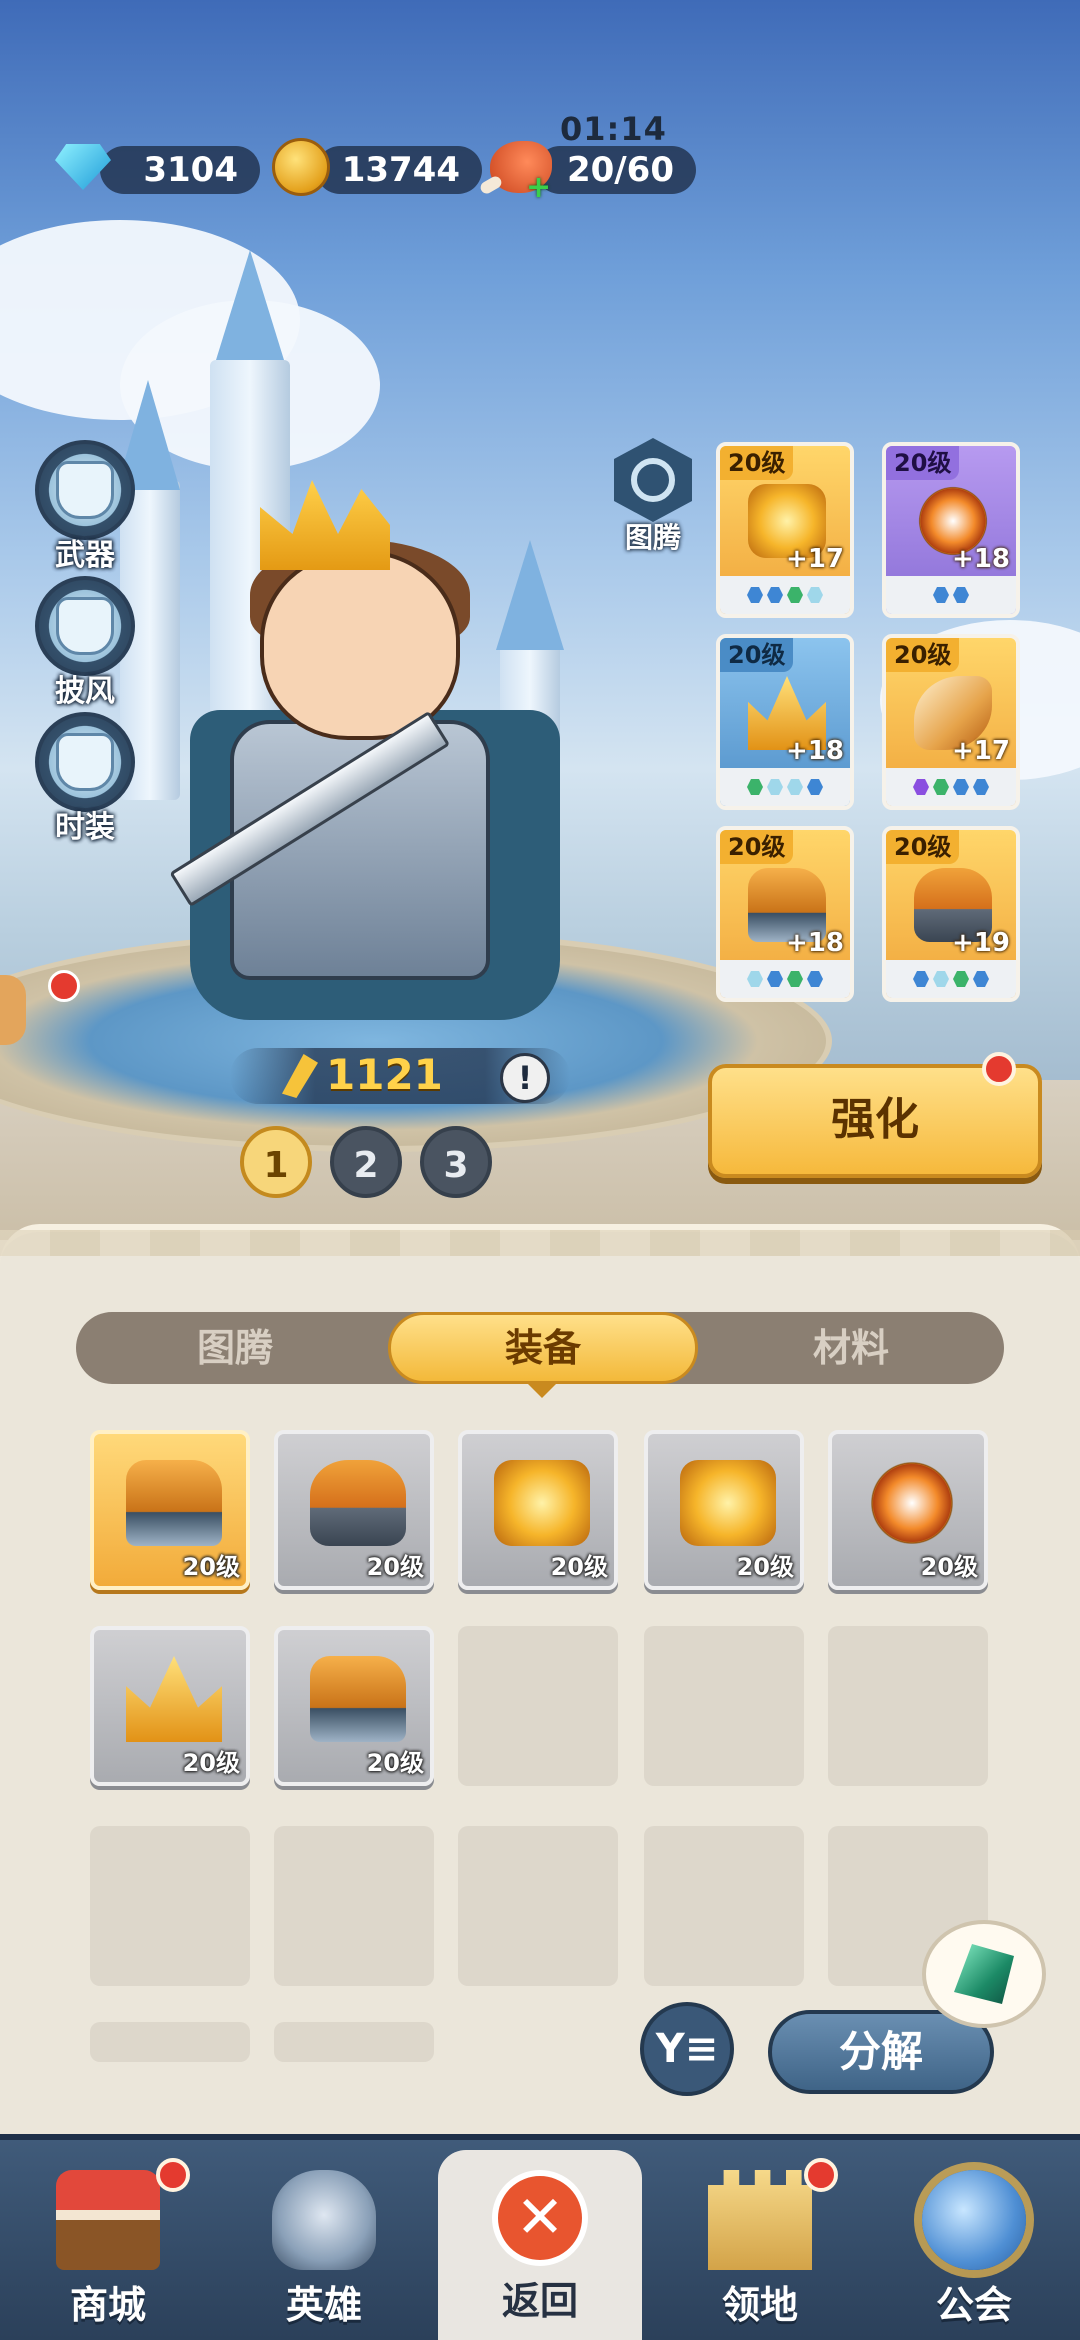  Describe the element at coordinates (85, 827) in the screenshot. I see `side-outfit-label: 时装` at that location.